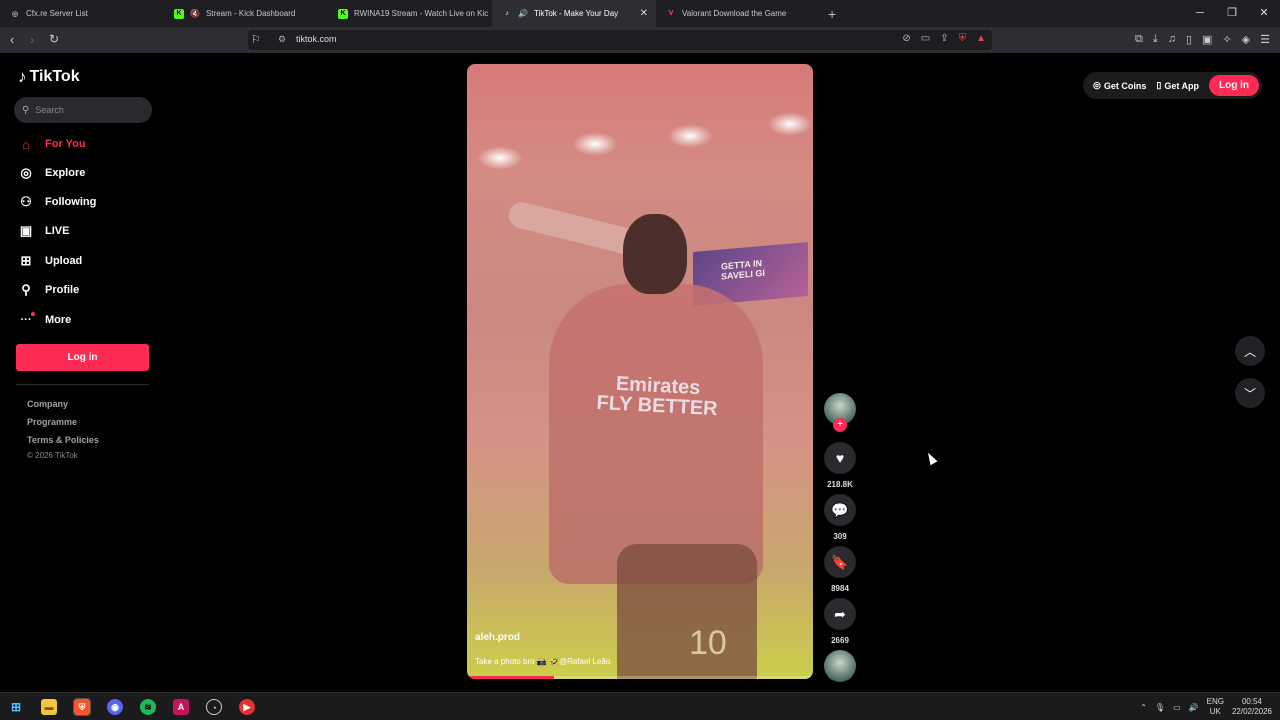 Image resolution: width=1280 pixels, height=720 pixels. I want to click on stadium-light, so click(595, 144).